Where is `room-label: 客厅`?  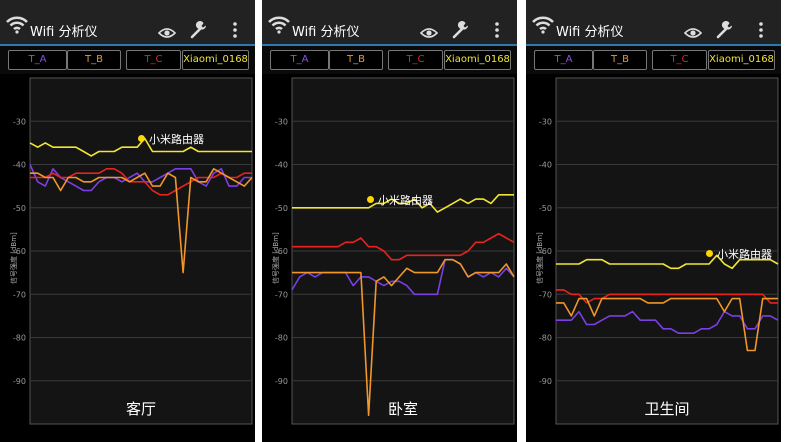 room-label: 客厅 is located at coordinates (140, 409).